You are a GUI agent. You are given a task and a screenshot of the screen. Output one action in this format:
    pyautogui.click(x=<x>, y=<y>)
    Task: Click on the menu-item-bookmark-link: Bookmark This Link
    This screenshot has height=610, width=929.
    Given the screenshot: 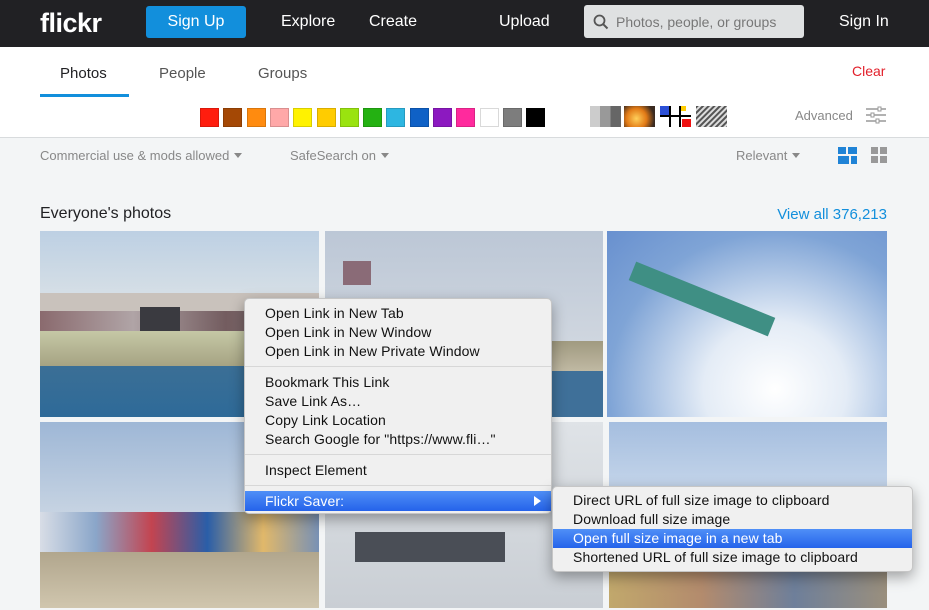 What is the action you would take?
    pyautogui.click(x=398, y=382)
    